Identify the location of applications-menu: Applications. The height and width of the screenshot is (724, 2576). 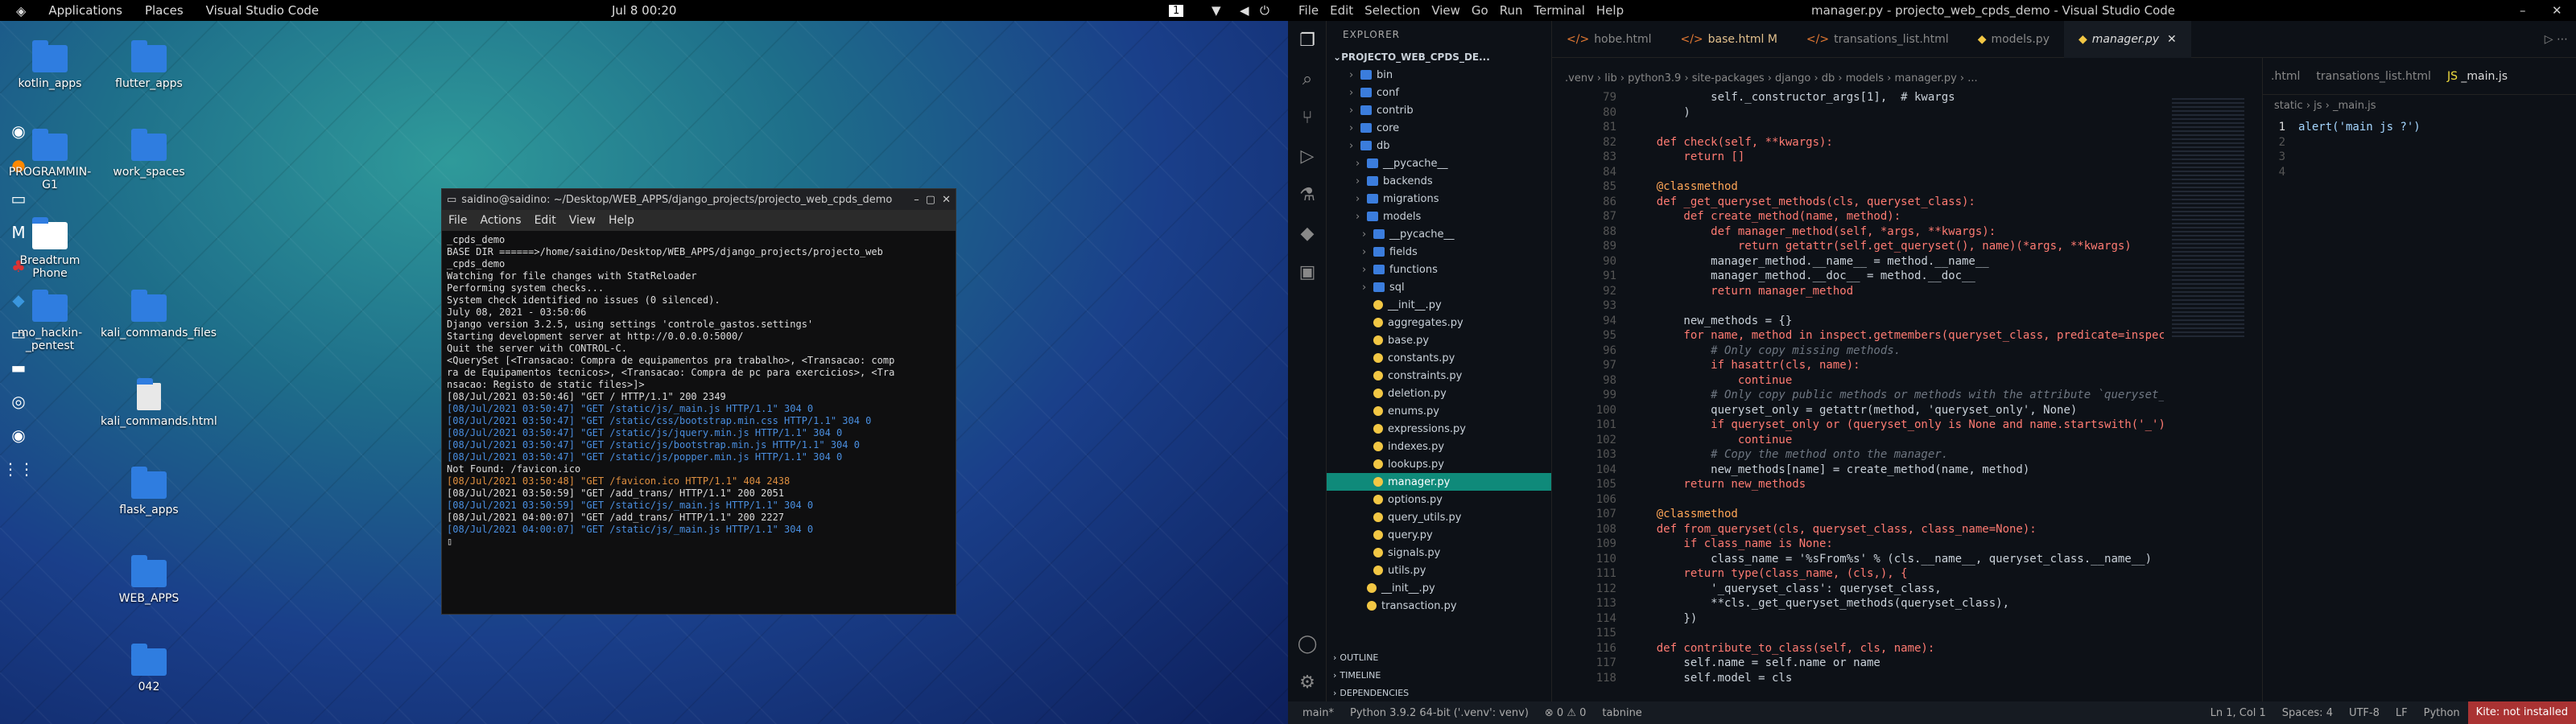
(85, 10).